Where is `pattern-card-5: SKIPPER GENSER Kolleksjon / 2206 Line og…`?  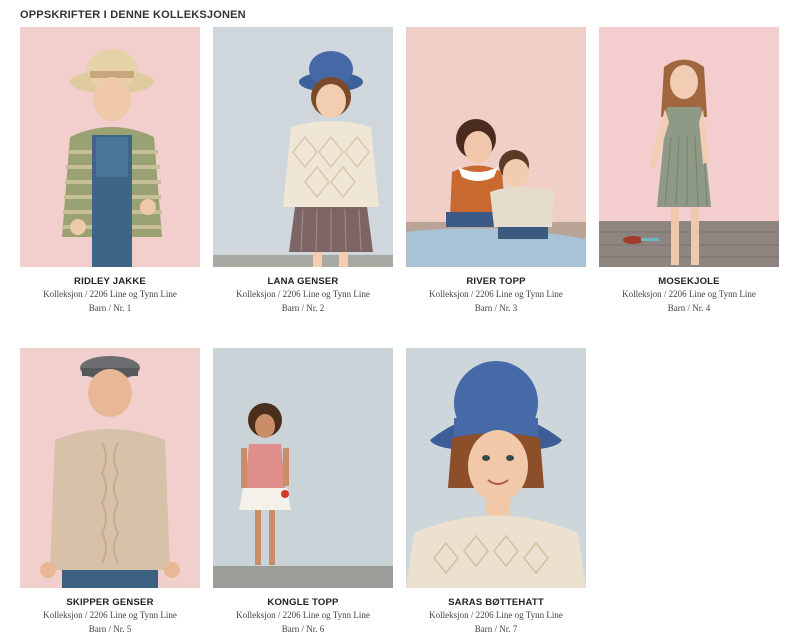 pattern-card-5: SKIPPER GENSER Kolleksjon / 2206 Line og… is located at coordinates (110, 491).